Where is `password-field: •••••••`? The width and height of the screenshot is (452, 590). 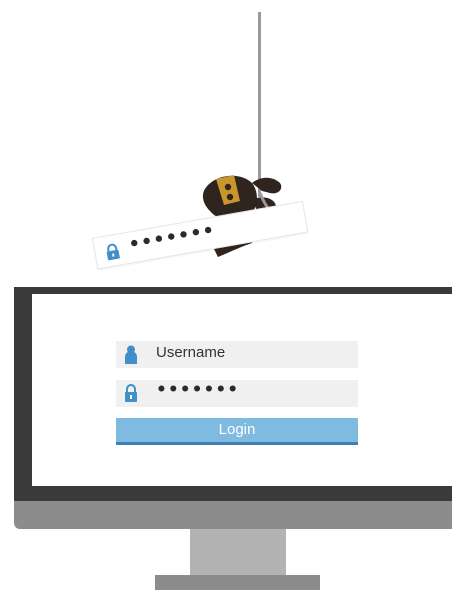 password-field: ••••••• is located at coordinates (237, 393).